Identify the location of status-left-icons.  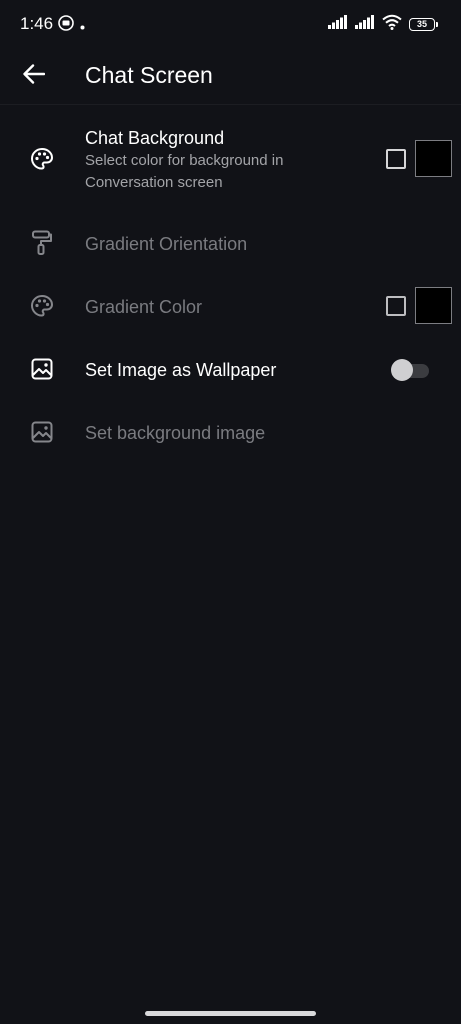
(71, 25).